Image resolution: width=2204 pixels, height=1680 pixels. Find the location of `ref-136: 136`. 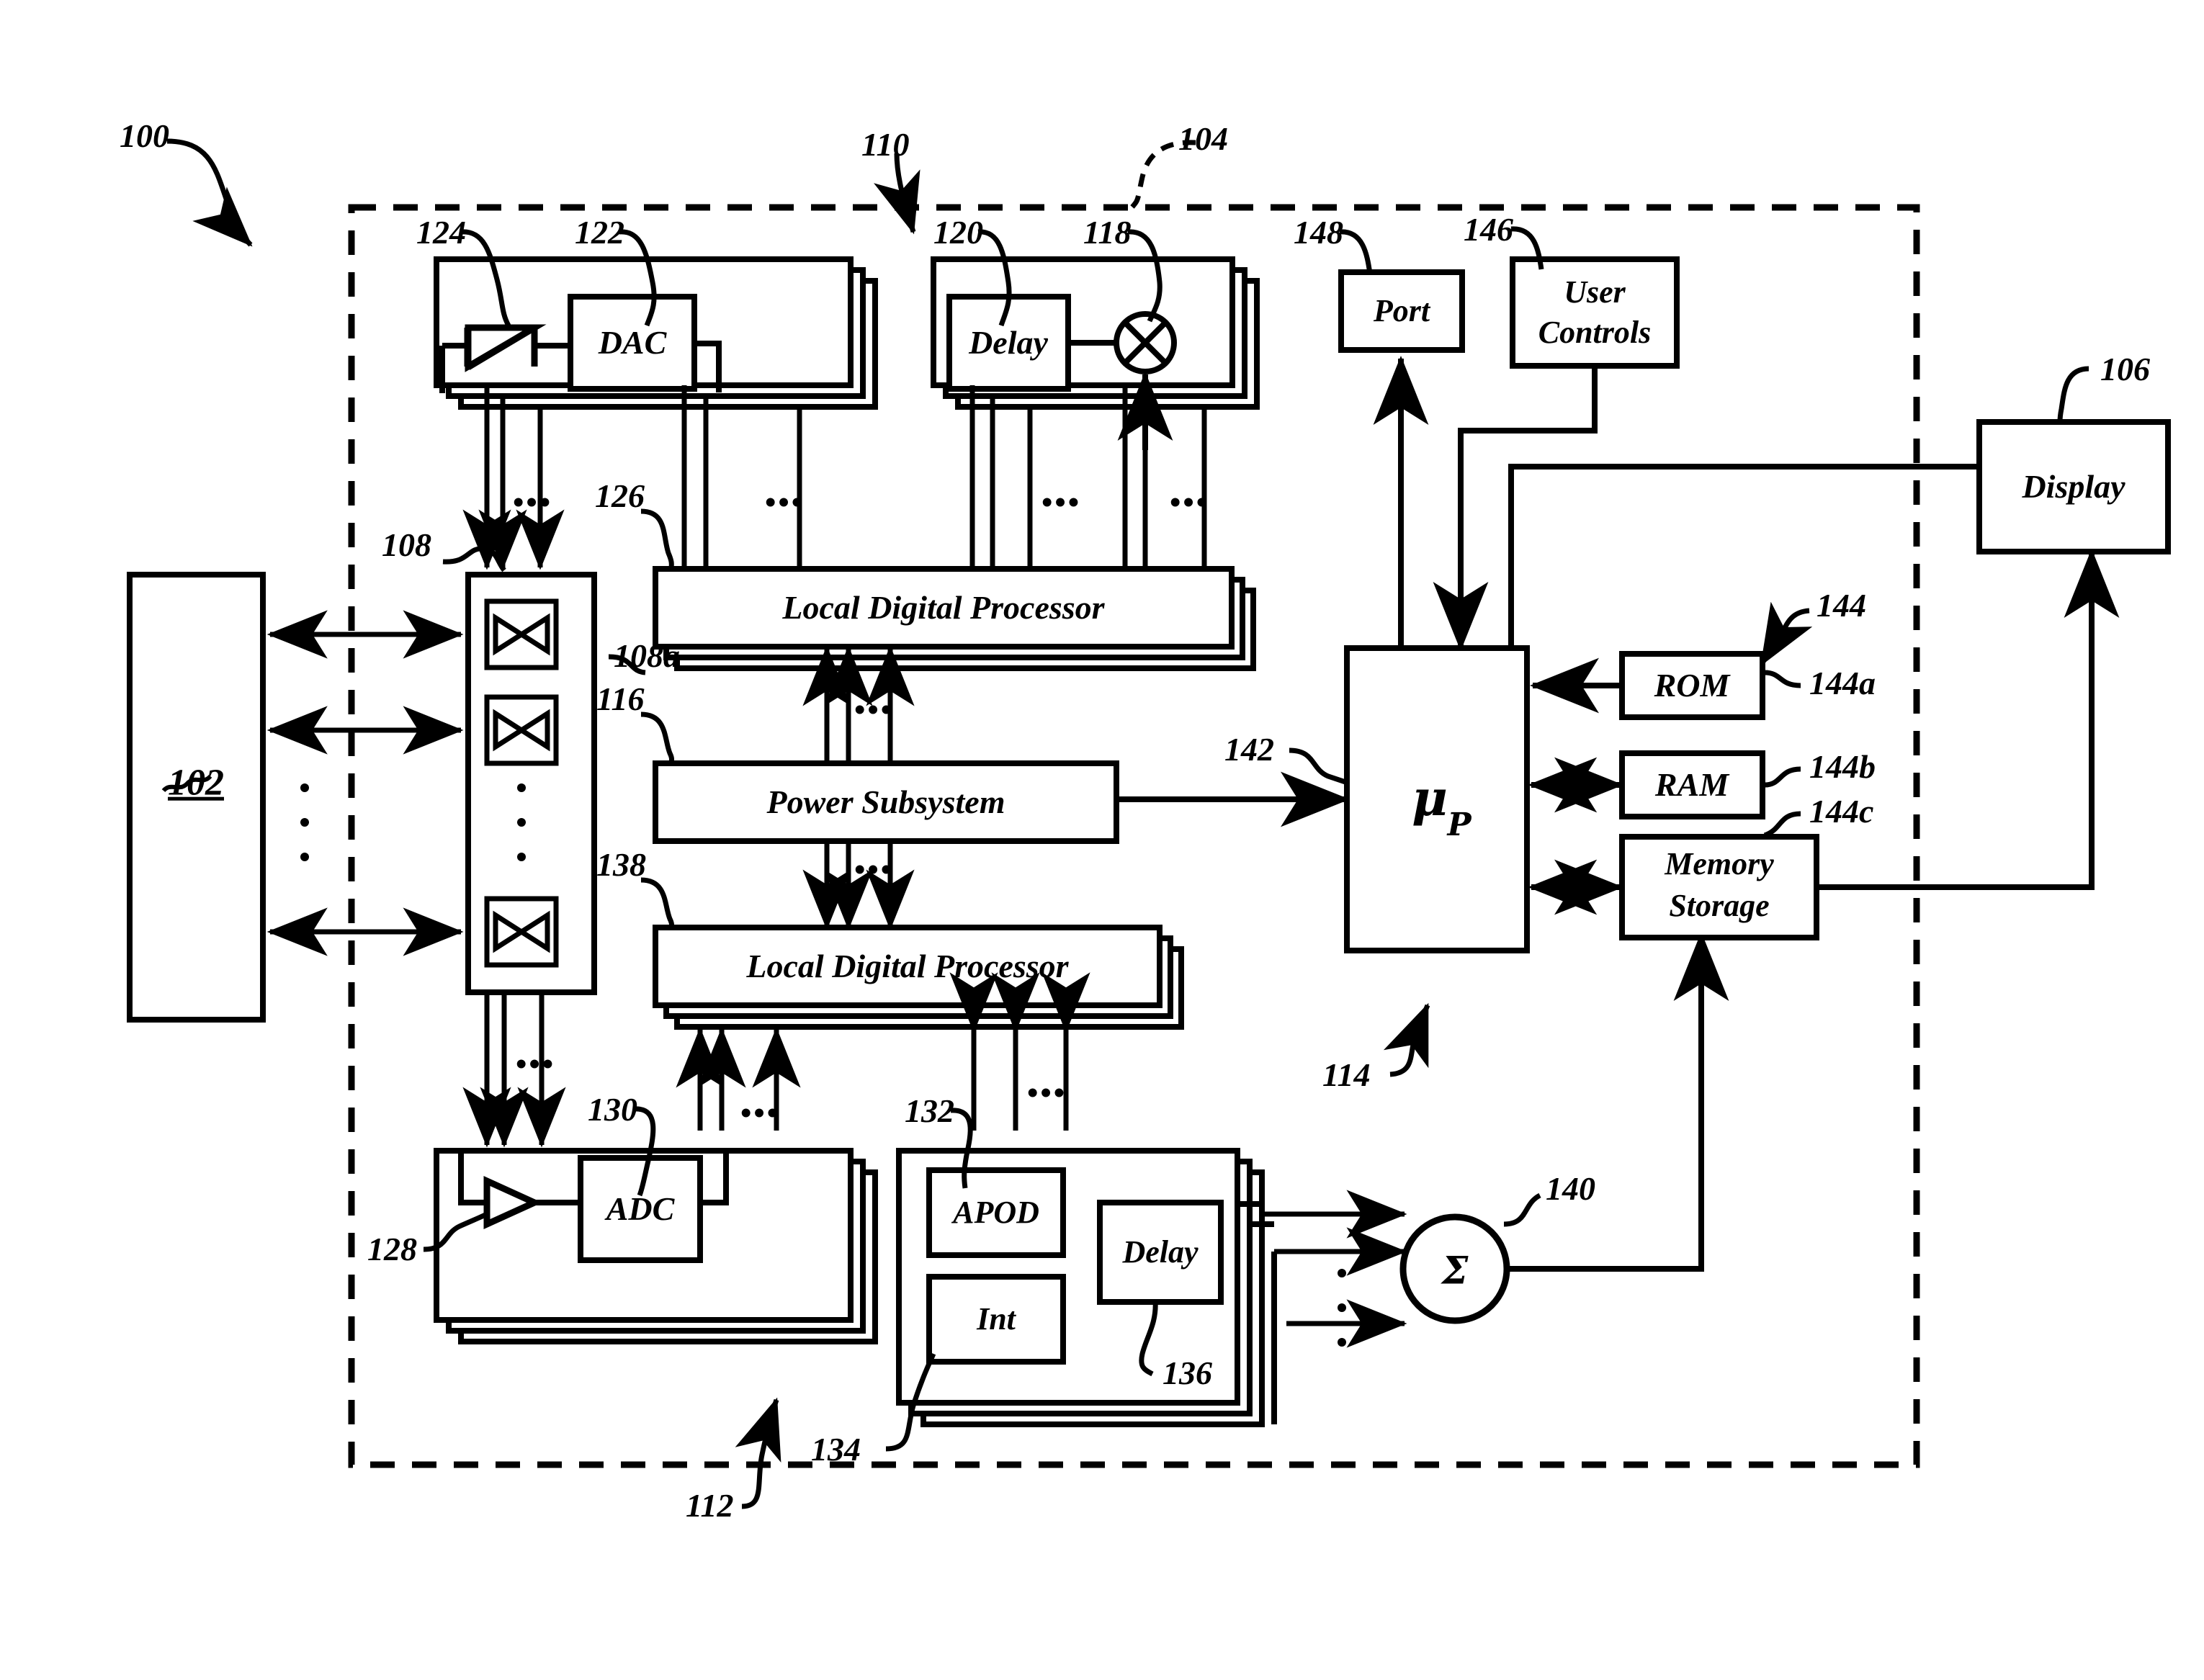

ref-136: 136 is located at coordinates (1187, 1373).